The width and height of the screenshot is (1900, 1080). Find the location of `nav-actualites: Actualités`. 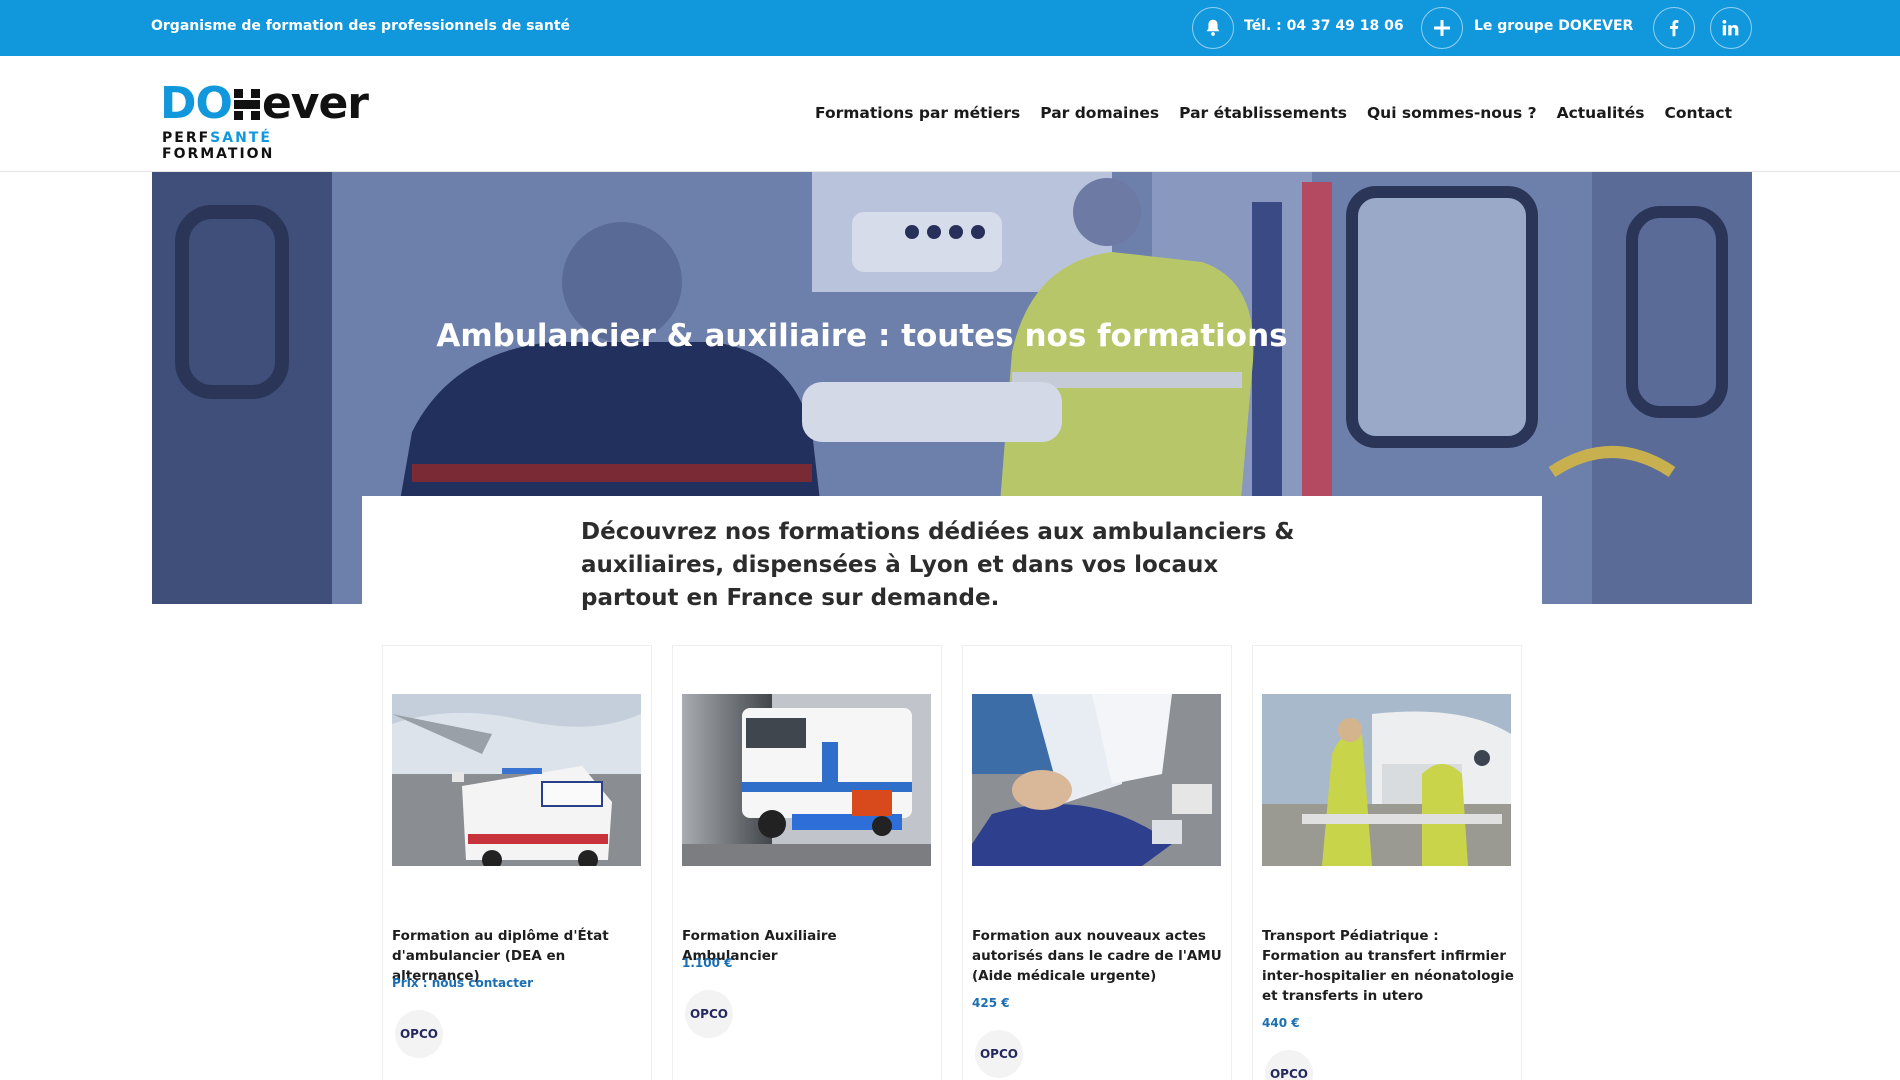

nav-actualites: Actualités is located at coordinates (1601, 113).